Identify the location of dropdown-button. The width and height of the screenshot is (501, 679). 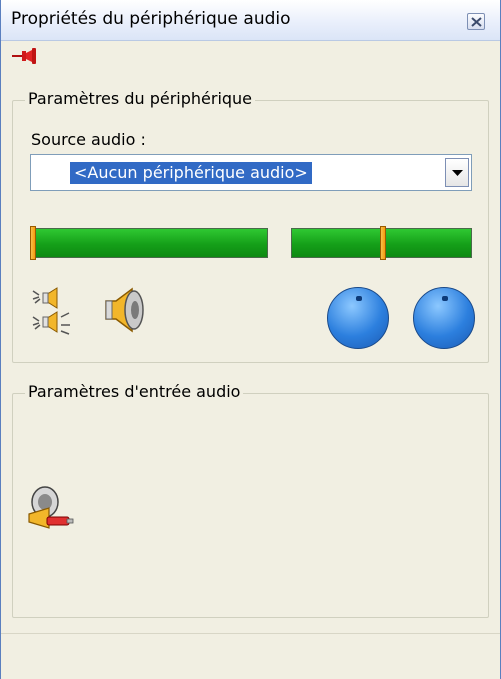
(457, 172).